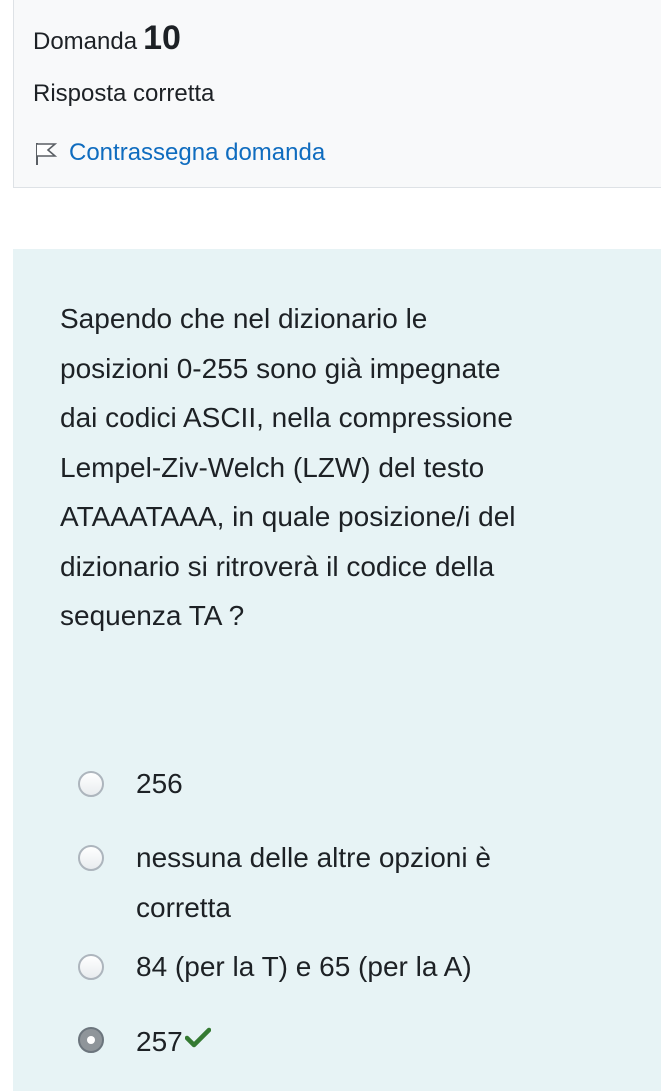 Image resolution: width=661 pixels, height=1091 pixels. Describe the element at coordinates (162, 38) in the screenshot. I see `question-number-value: 10` at that location.